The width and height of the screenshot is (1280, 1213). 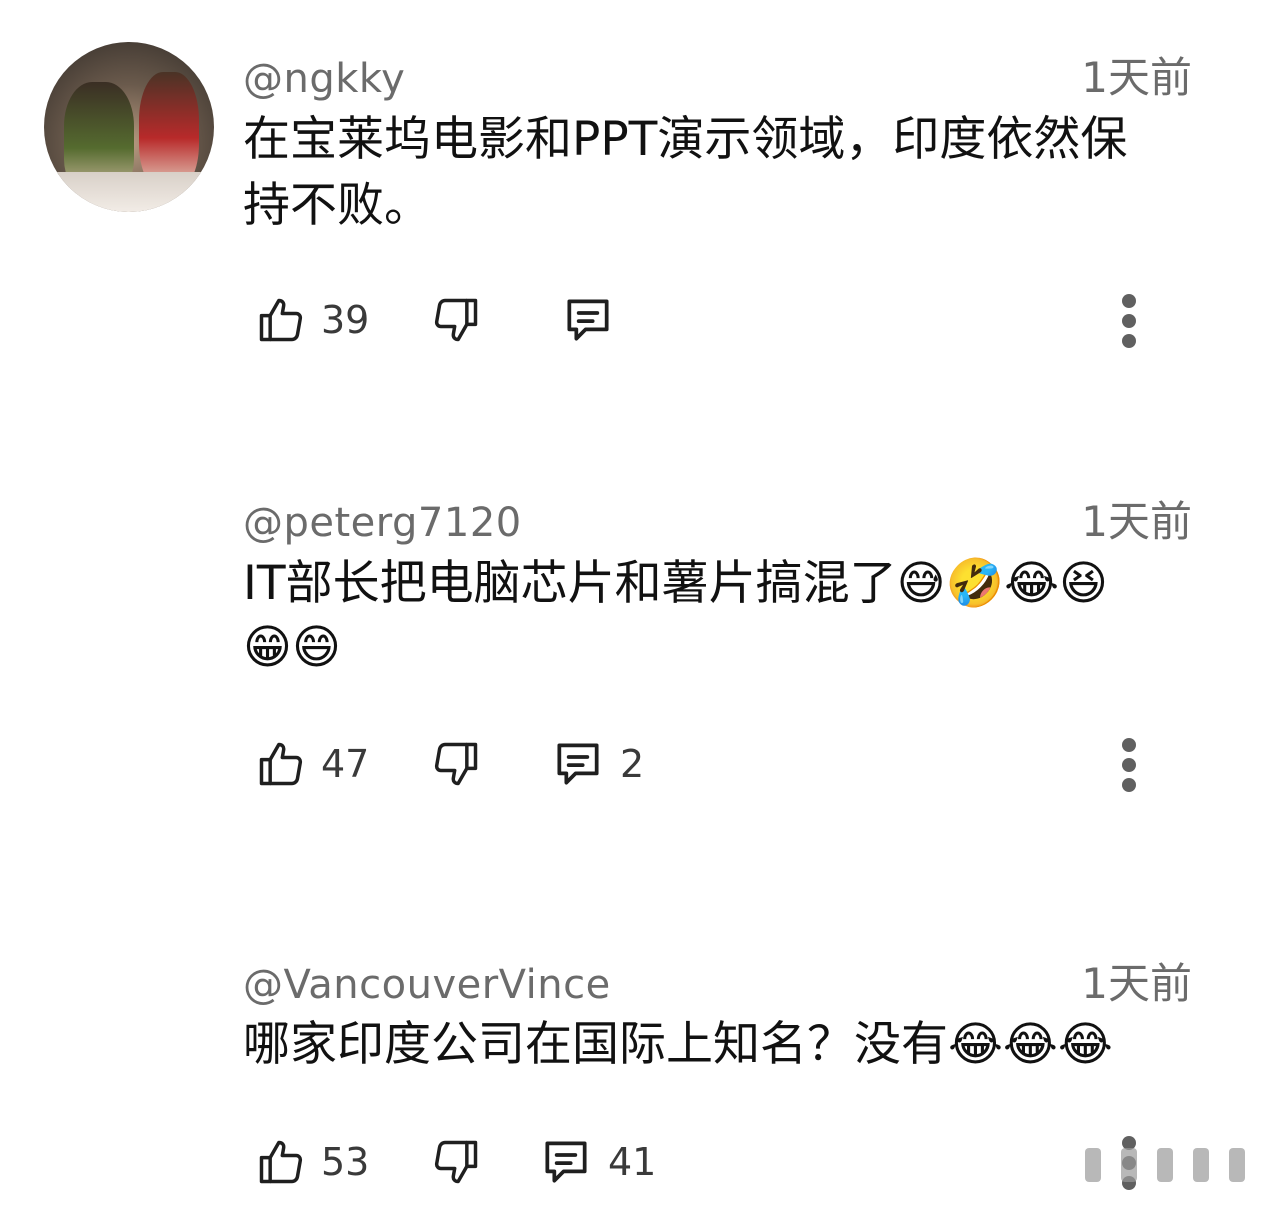 What do you see at coordinates (1170, 1162) in the screenshot?
I see `watermark-logo` at bounding box center [1170, 1162].